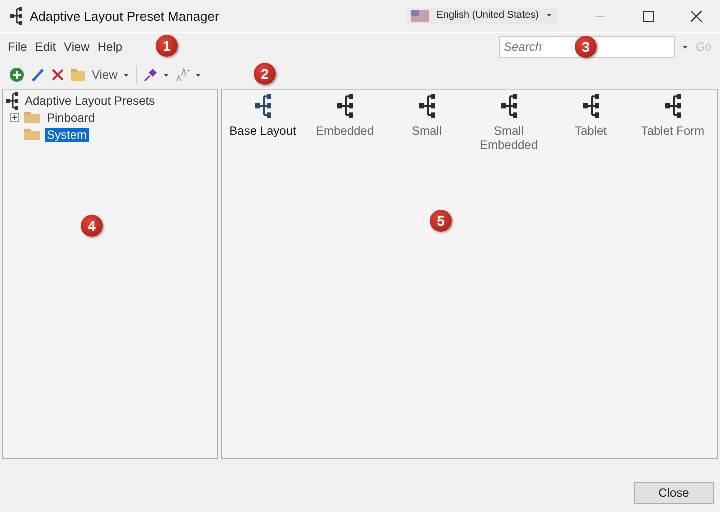 Image resolution: width=720 pixels, height=512 pixels. I want to click on menu-item: Edit, so click(45, 47).